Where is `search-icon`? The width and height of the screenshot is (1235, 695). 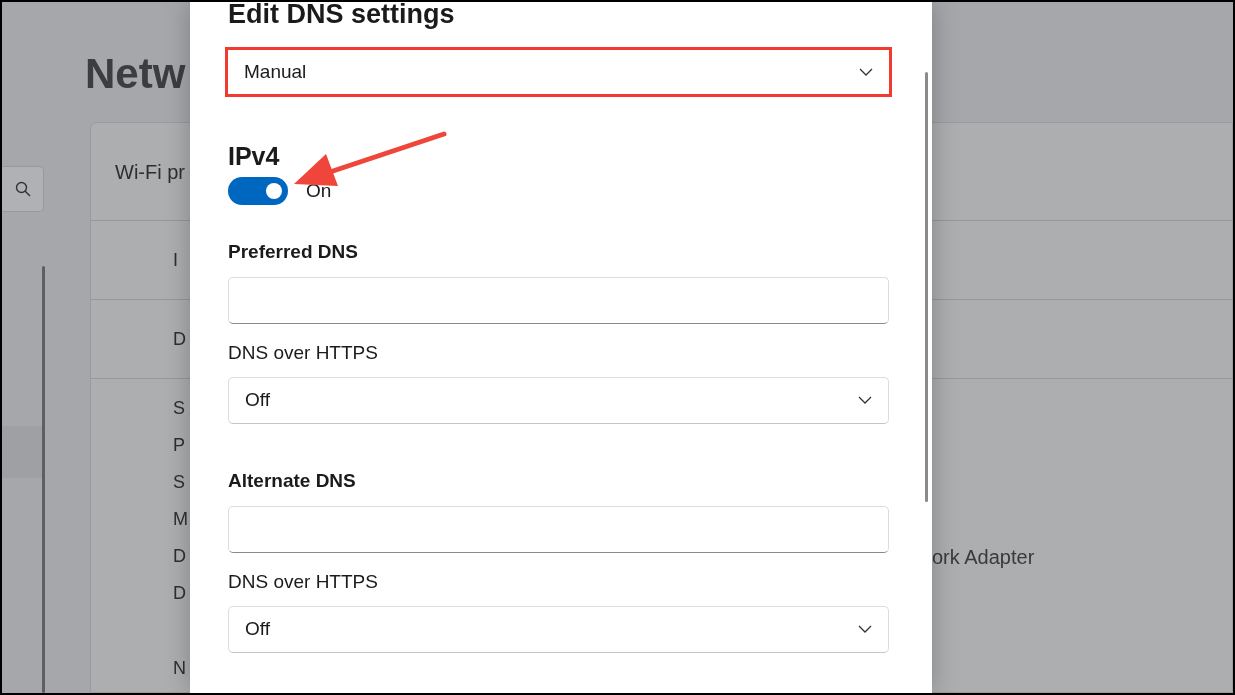 search-icon is located at coordinates (22, 189).